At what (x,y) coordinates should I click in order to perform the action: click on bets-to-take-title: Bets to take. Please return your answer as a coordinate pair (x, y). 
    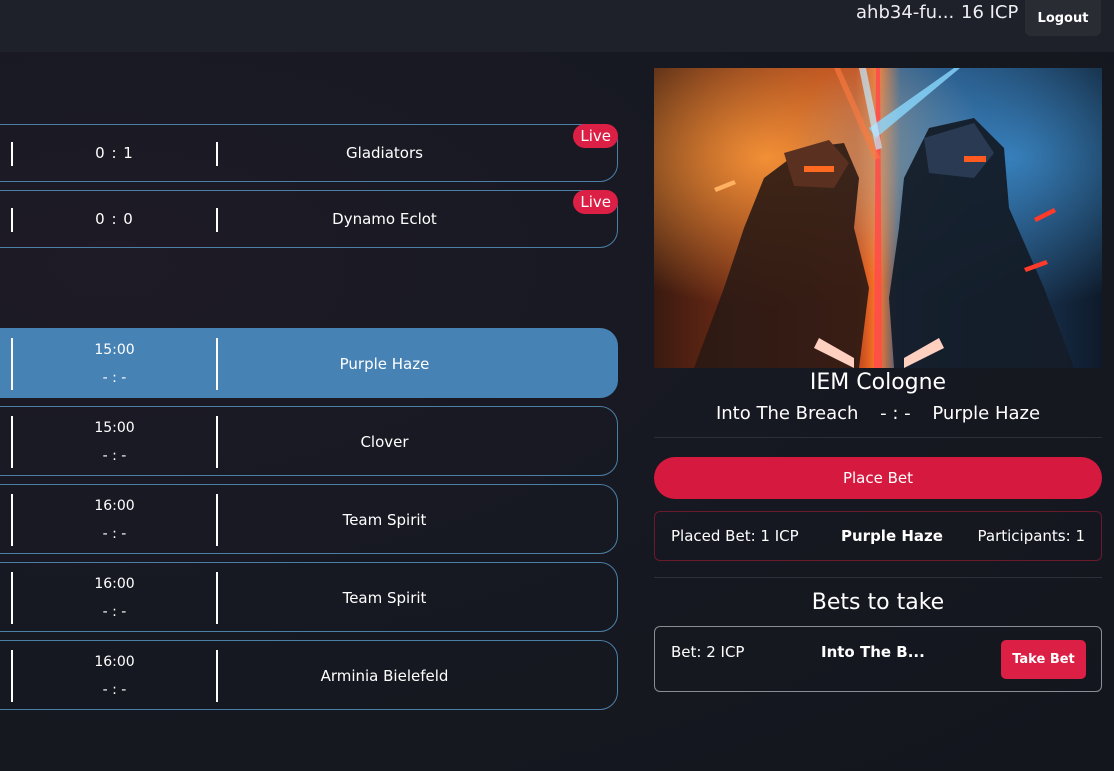
    Looking at the image, I should click on (878, 602).